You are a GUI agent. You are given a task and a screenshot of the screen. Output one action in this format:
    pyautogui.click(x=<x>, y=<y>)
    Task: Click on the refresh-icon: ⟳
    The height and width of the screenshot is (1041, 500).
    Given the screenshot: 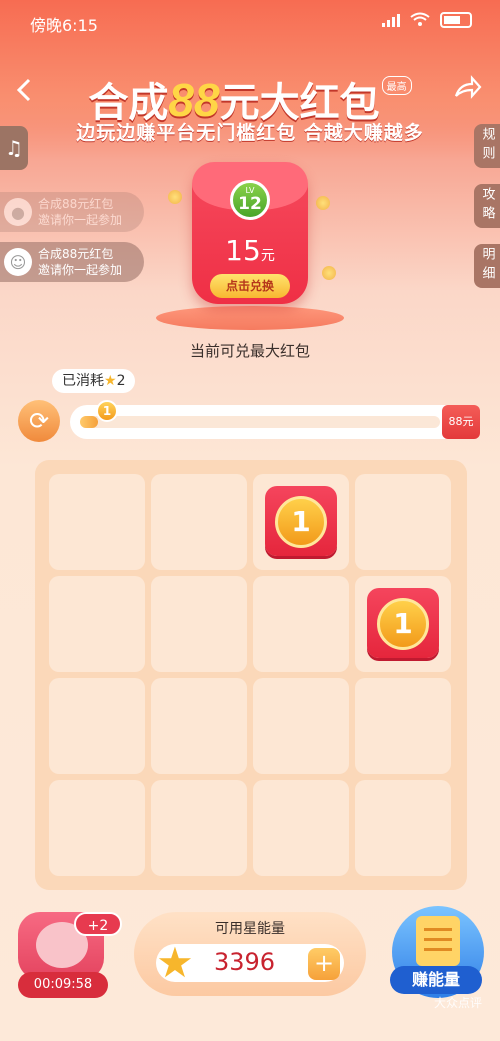 What is the action you would take?
    pyautogui.click(x=39, y=421)
    